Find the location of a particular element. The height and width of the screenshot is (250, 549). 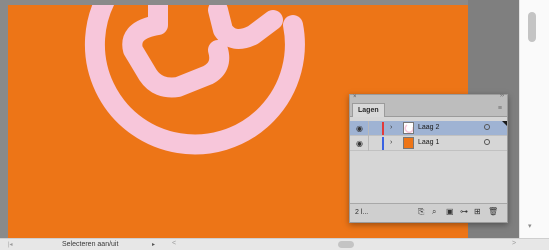

close-icon: × is located at coordinates (355, 97).